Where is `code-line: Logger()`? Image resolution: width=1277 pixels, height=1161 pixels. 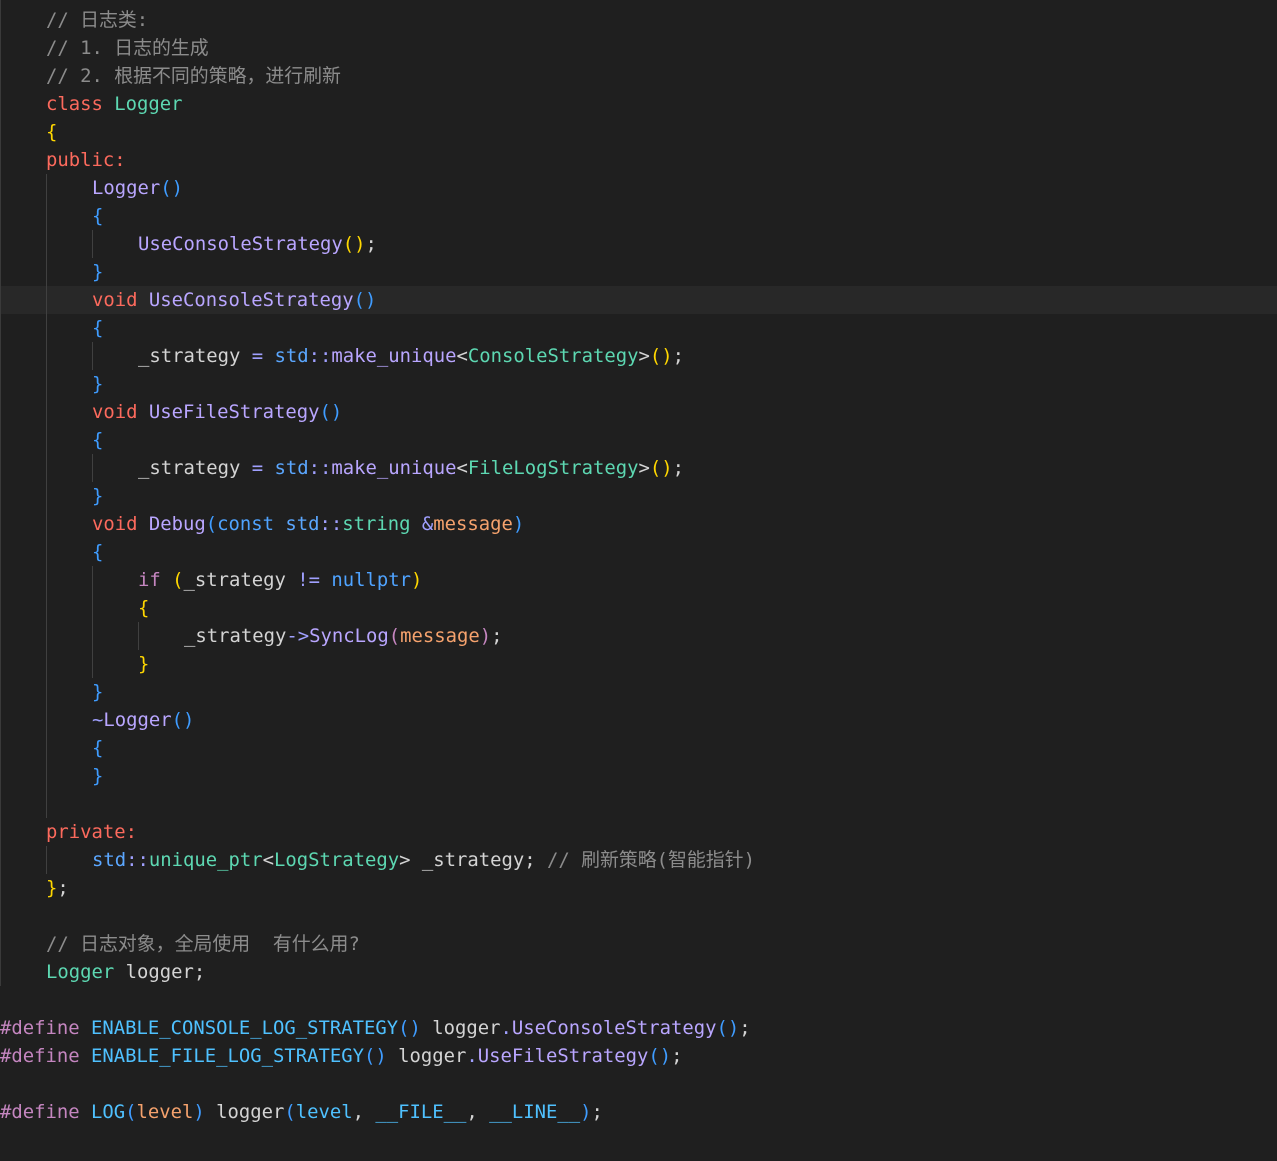
code-line: Logger() is located at coordinates (638, 188).